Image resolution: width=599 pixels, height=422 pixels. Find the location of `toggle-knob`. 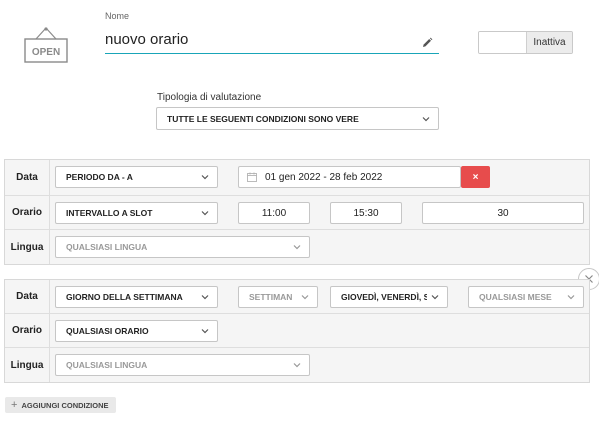

toggle-knob is located at coordinates (503, 42).